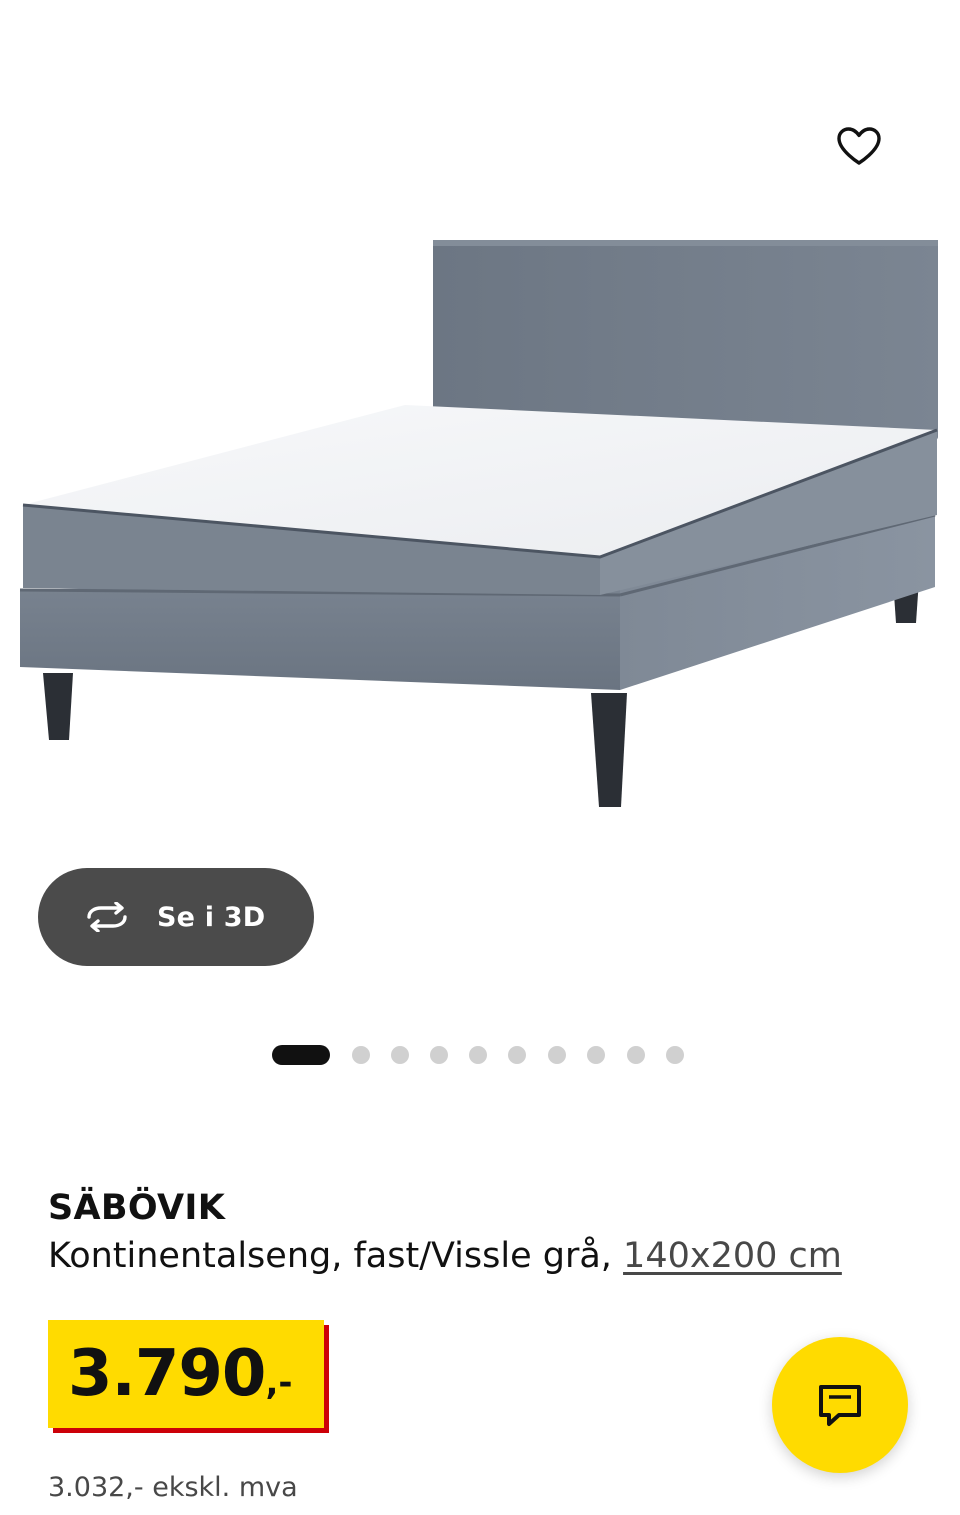 The image size is (960, 1515). I want to click on carousel-pagination, so click(480, 1055).